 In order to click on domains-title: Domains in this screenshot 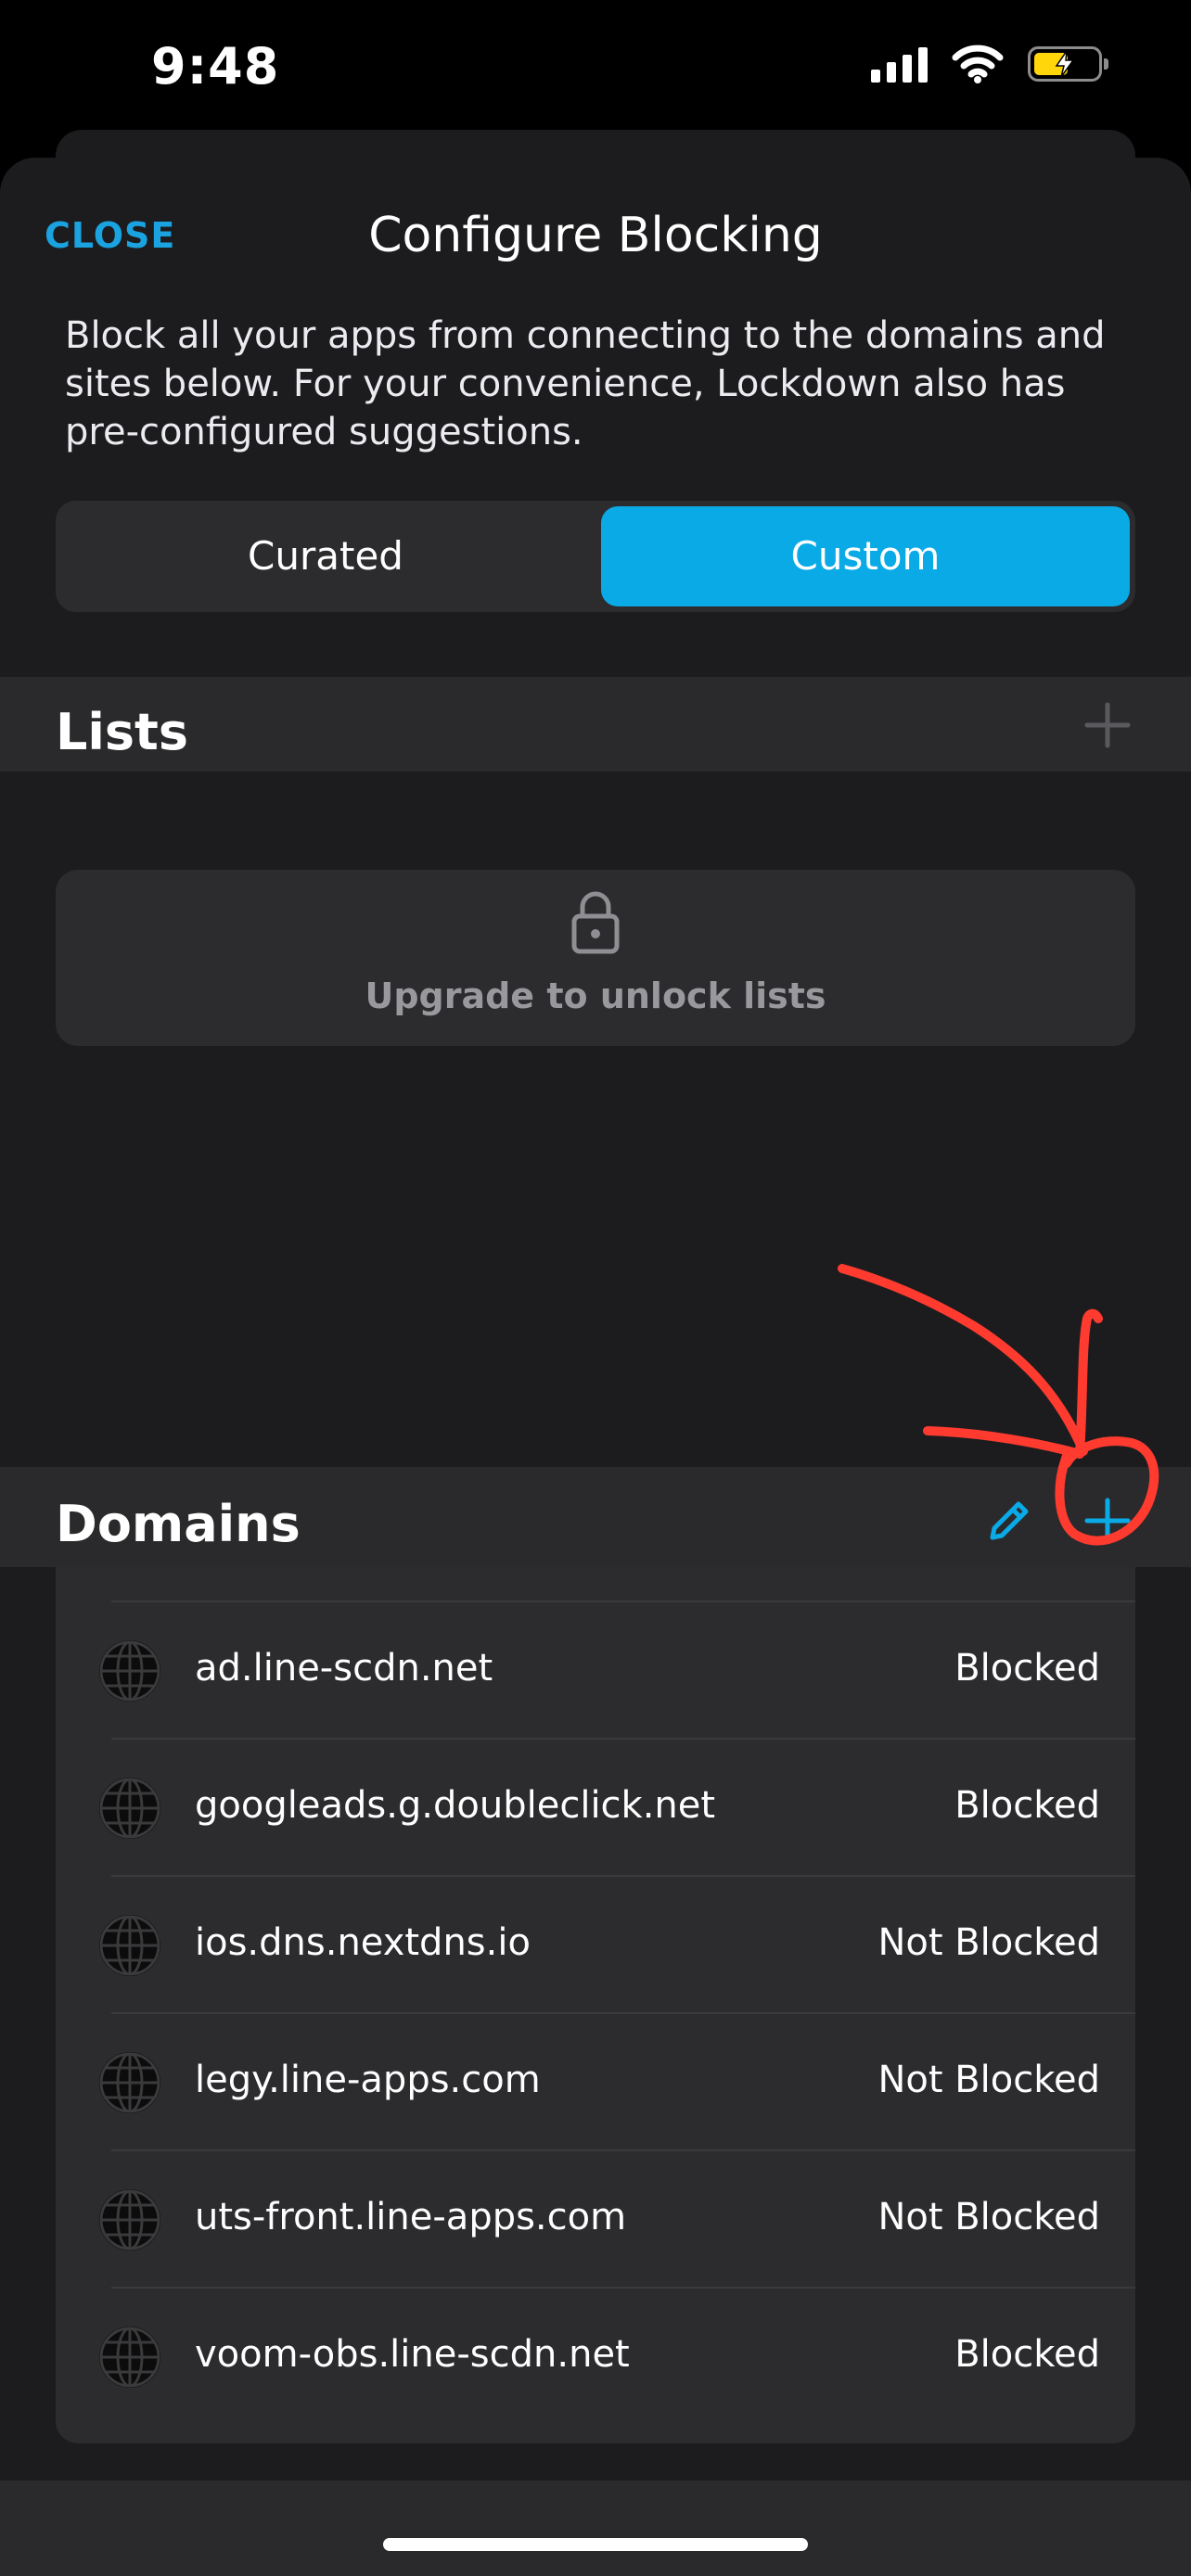, I will do `click(178, 1524)`.